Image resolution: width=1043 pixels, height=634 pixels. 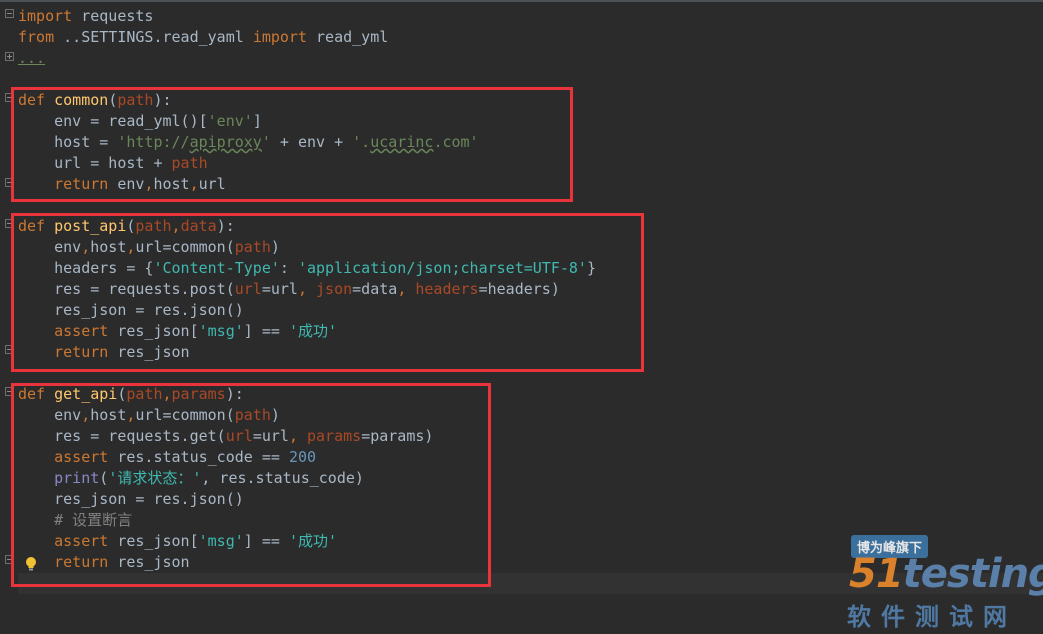 What do you see at coordinates (282, 478) in the screenshot?
I see `code-text: , res.status_code)` at bounding box center [282, 478].